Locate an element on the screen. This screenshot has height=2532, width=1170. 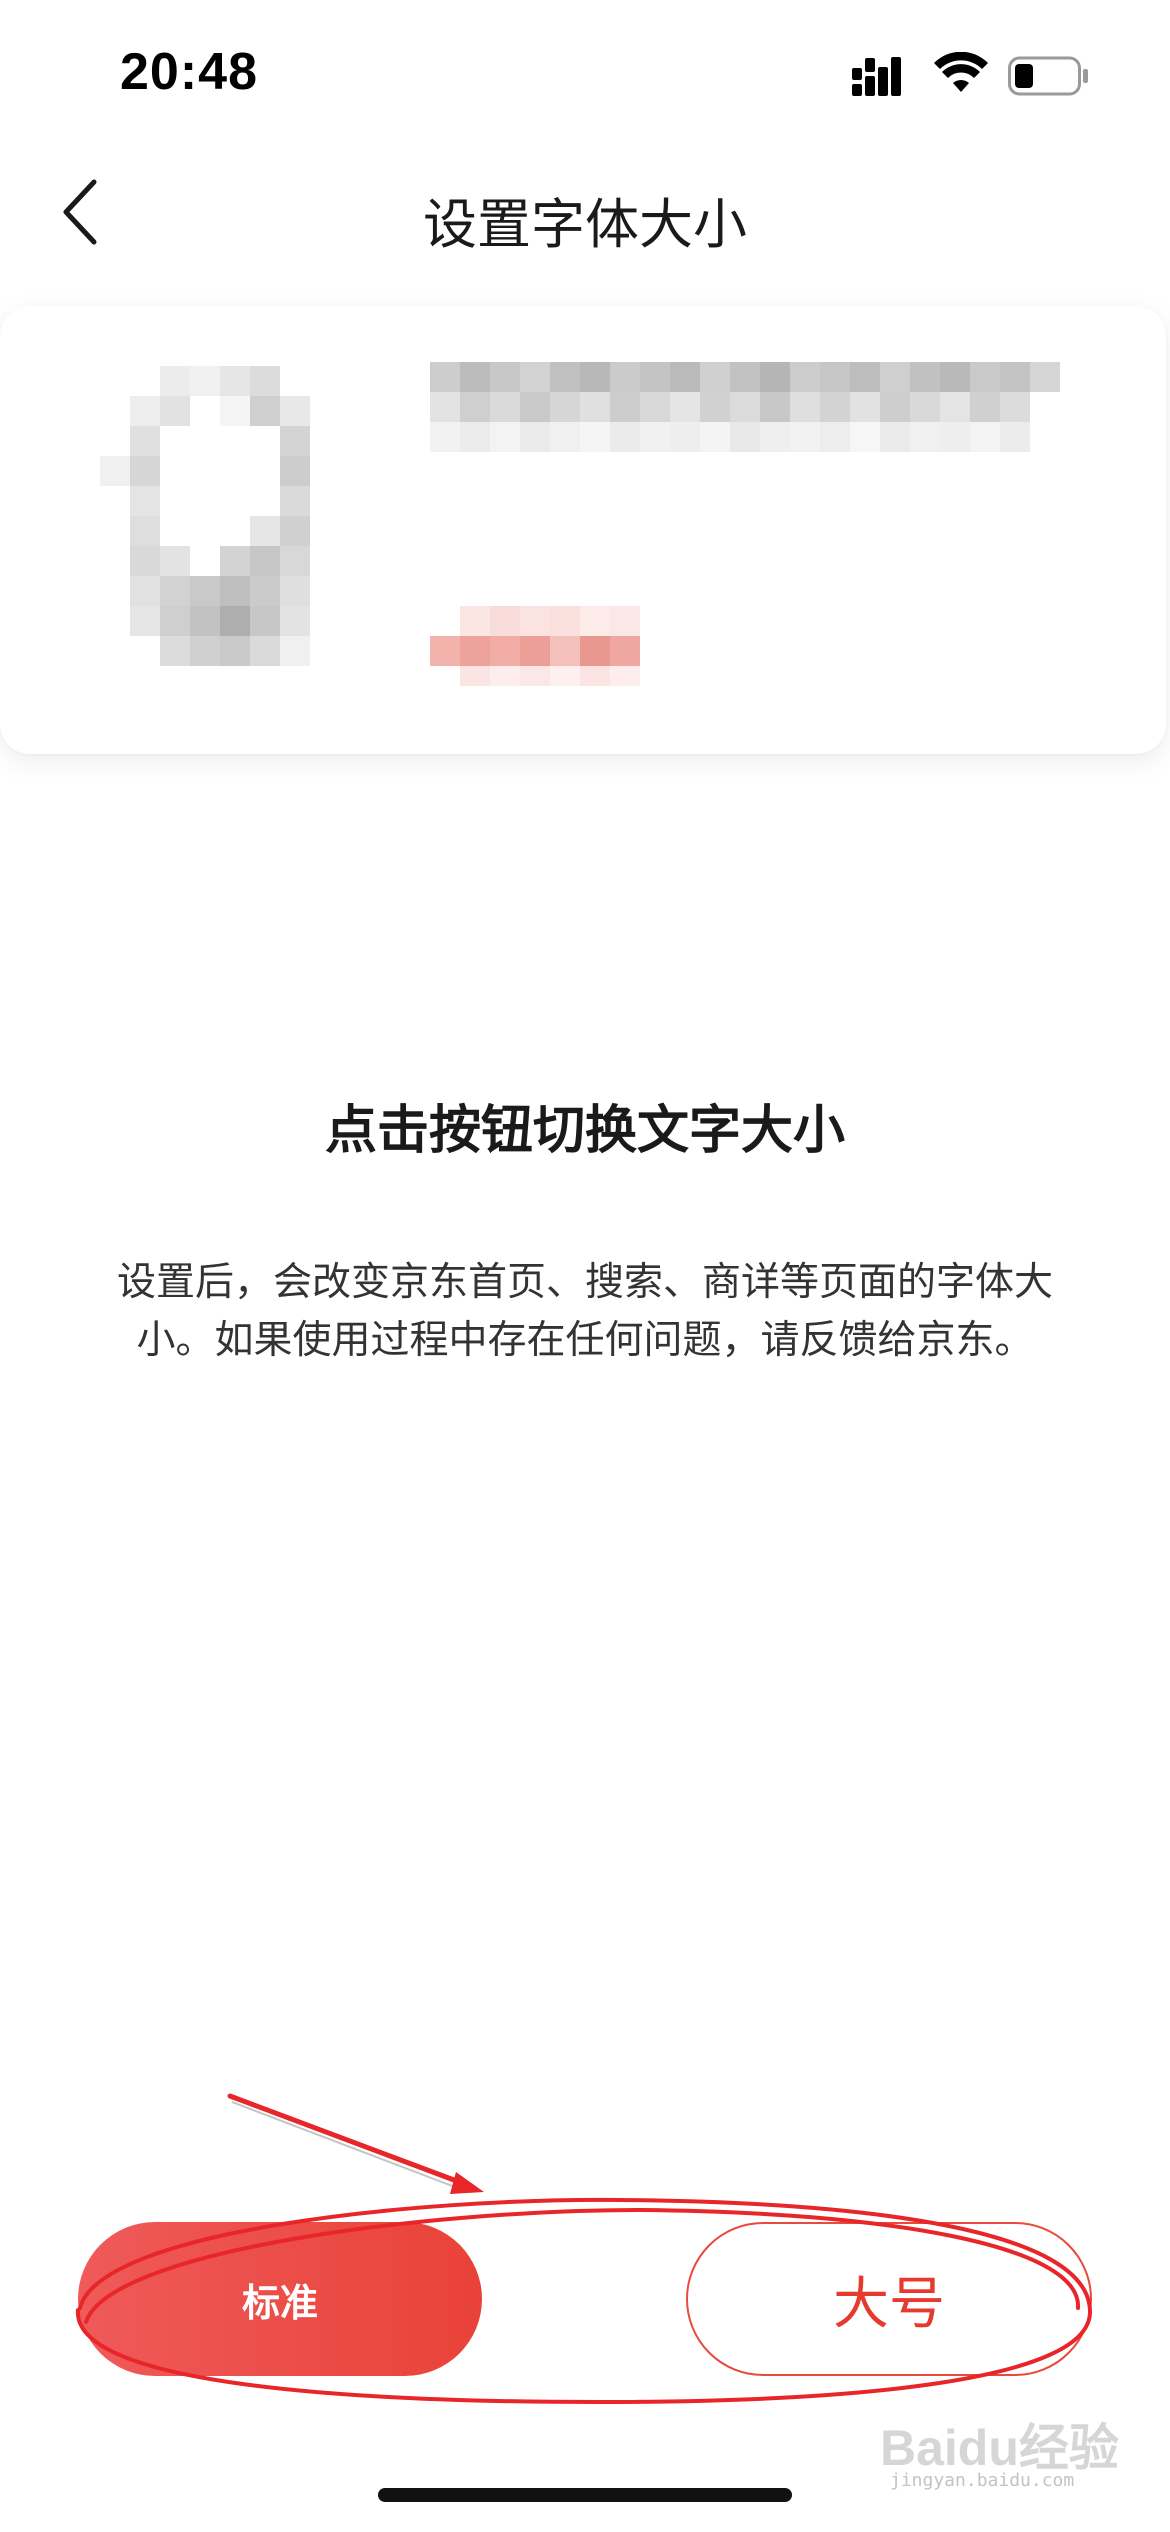
page-title: 设置字体大小 is located at coordinates (585, 224).